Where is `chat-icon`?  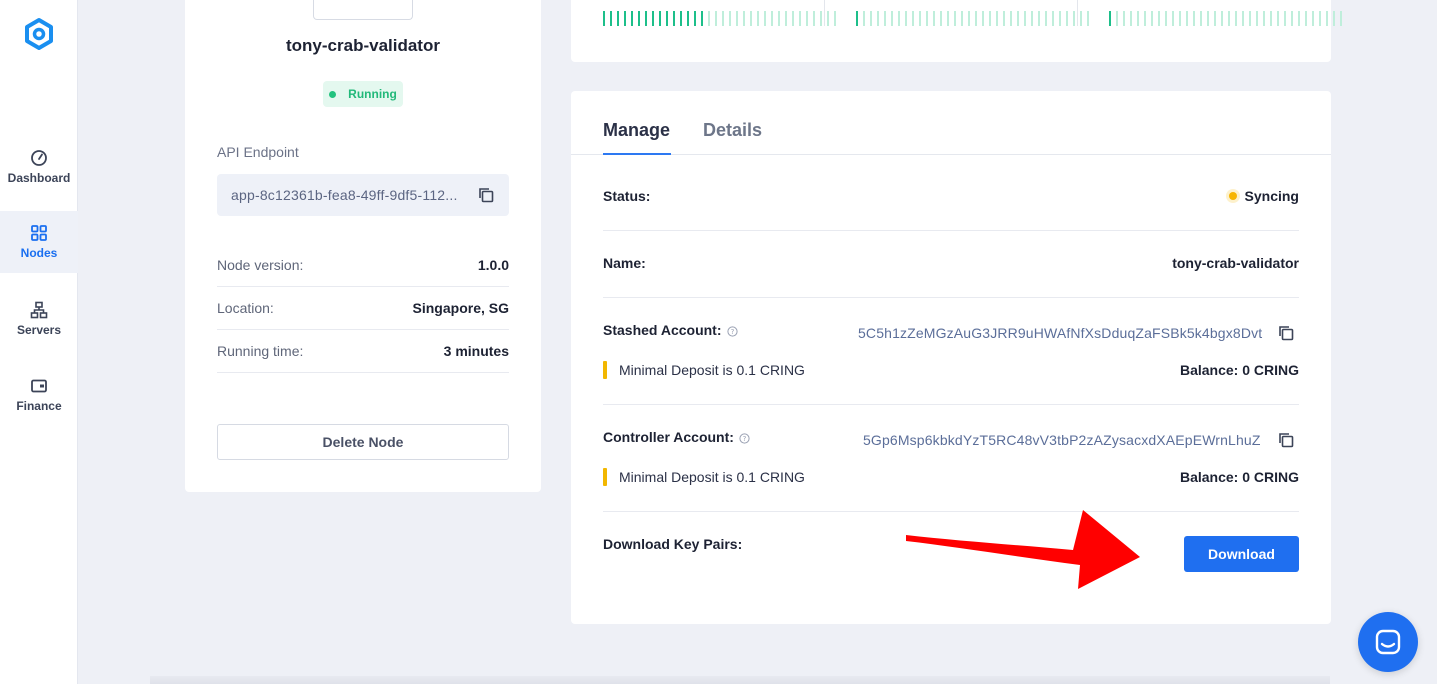
chat-icon is located at coordinates (1388, 642).